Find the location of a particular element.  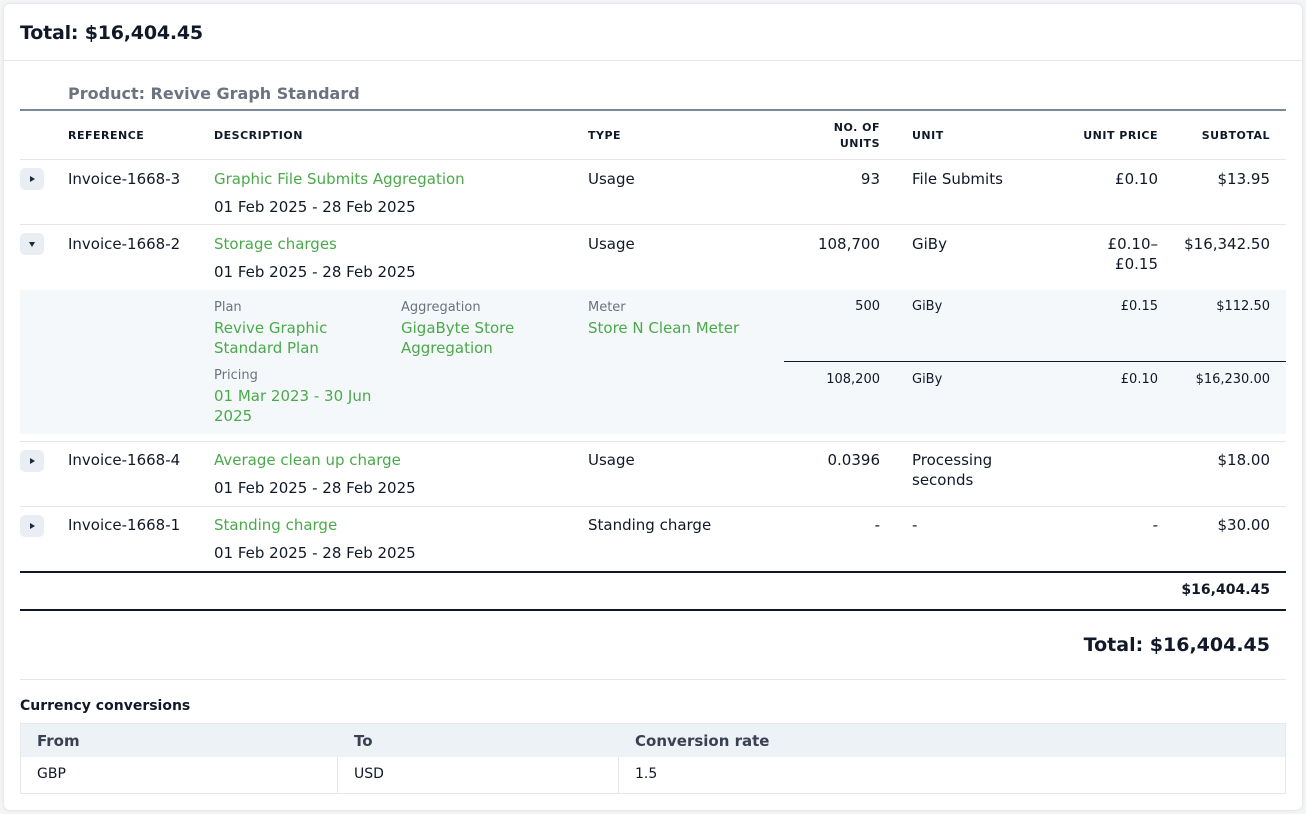

currency-rate: 1.5 is located at coordinates (646, 774).